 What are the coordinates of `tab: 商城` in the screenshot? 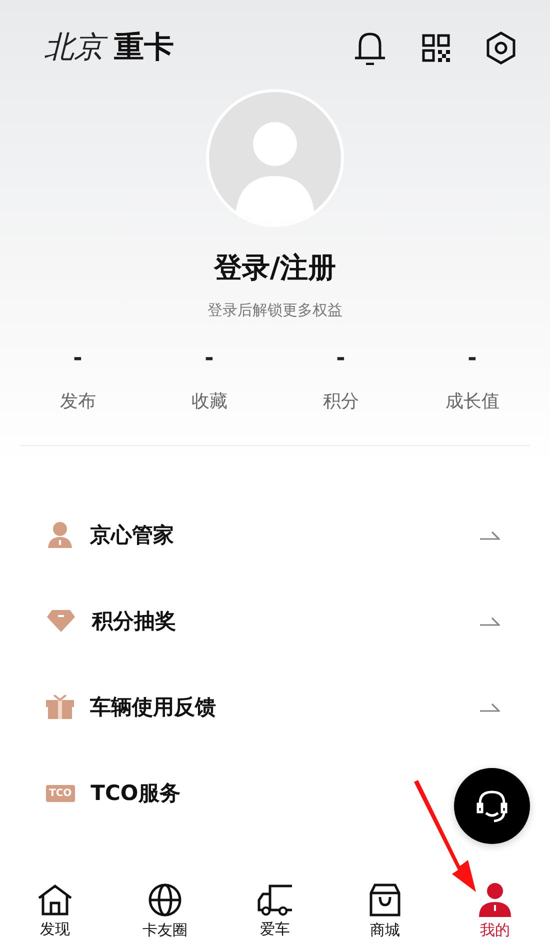 It's located at (385, 911).